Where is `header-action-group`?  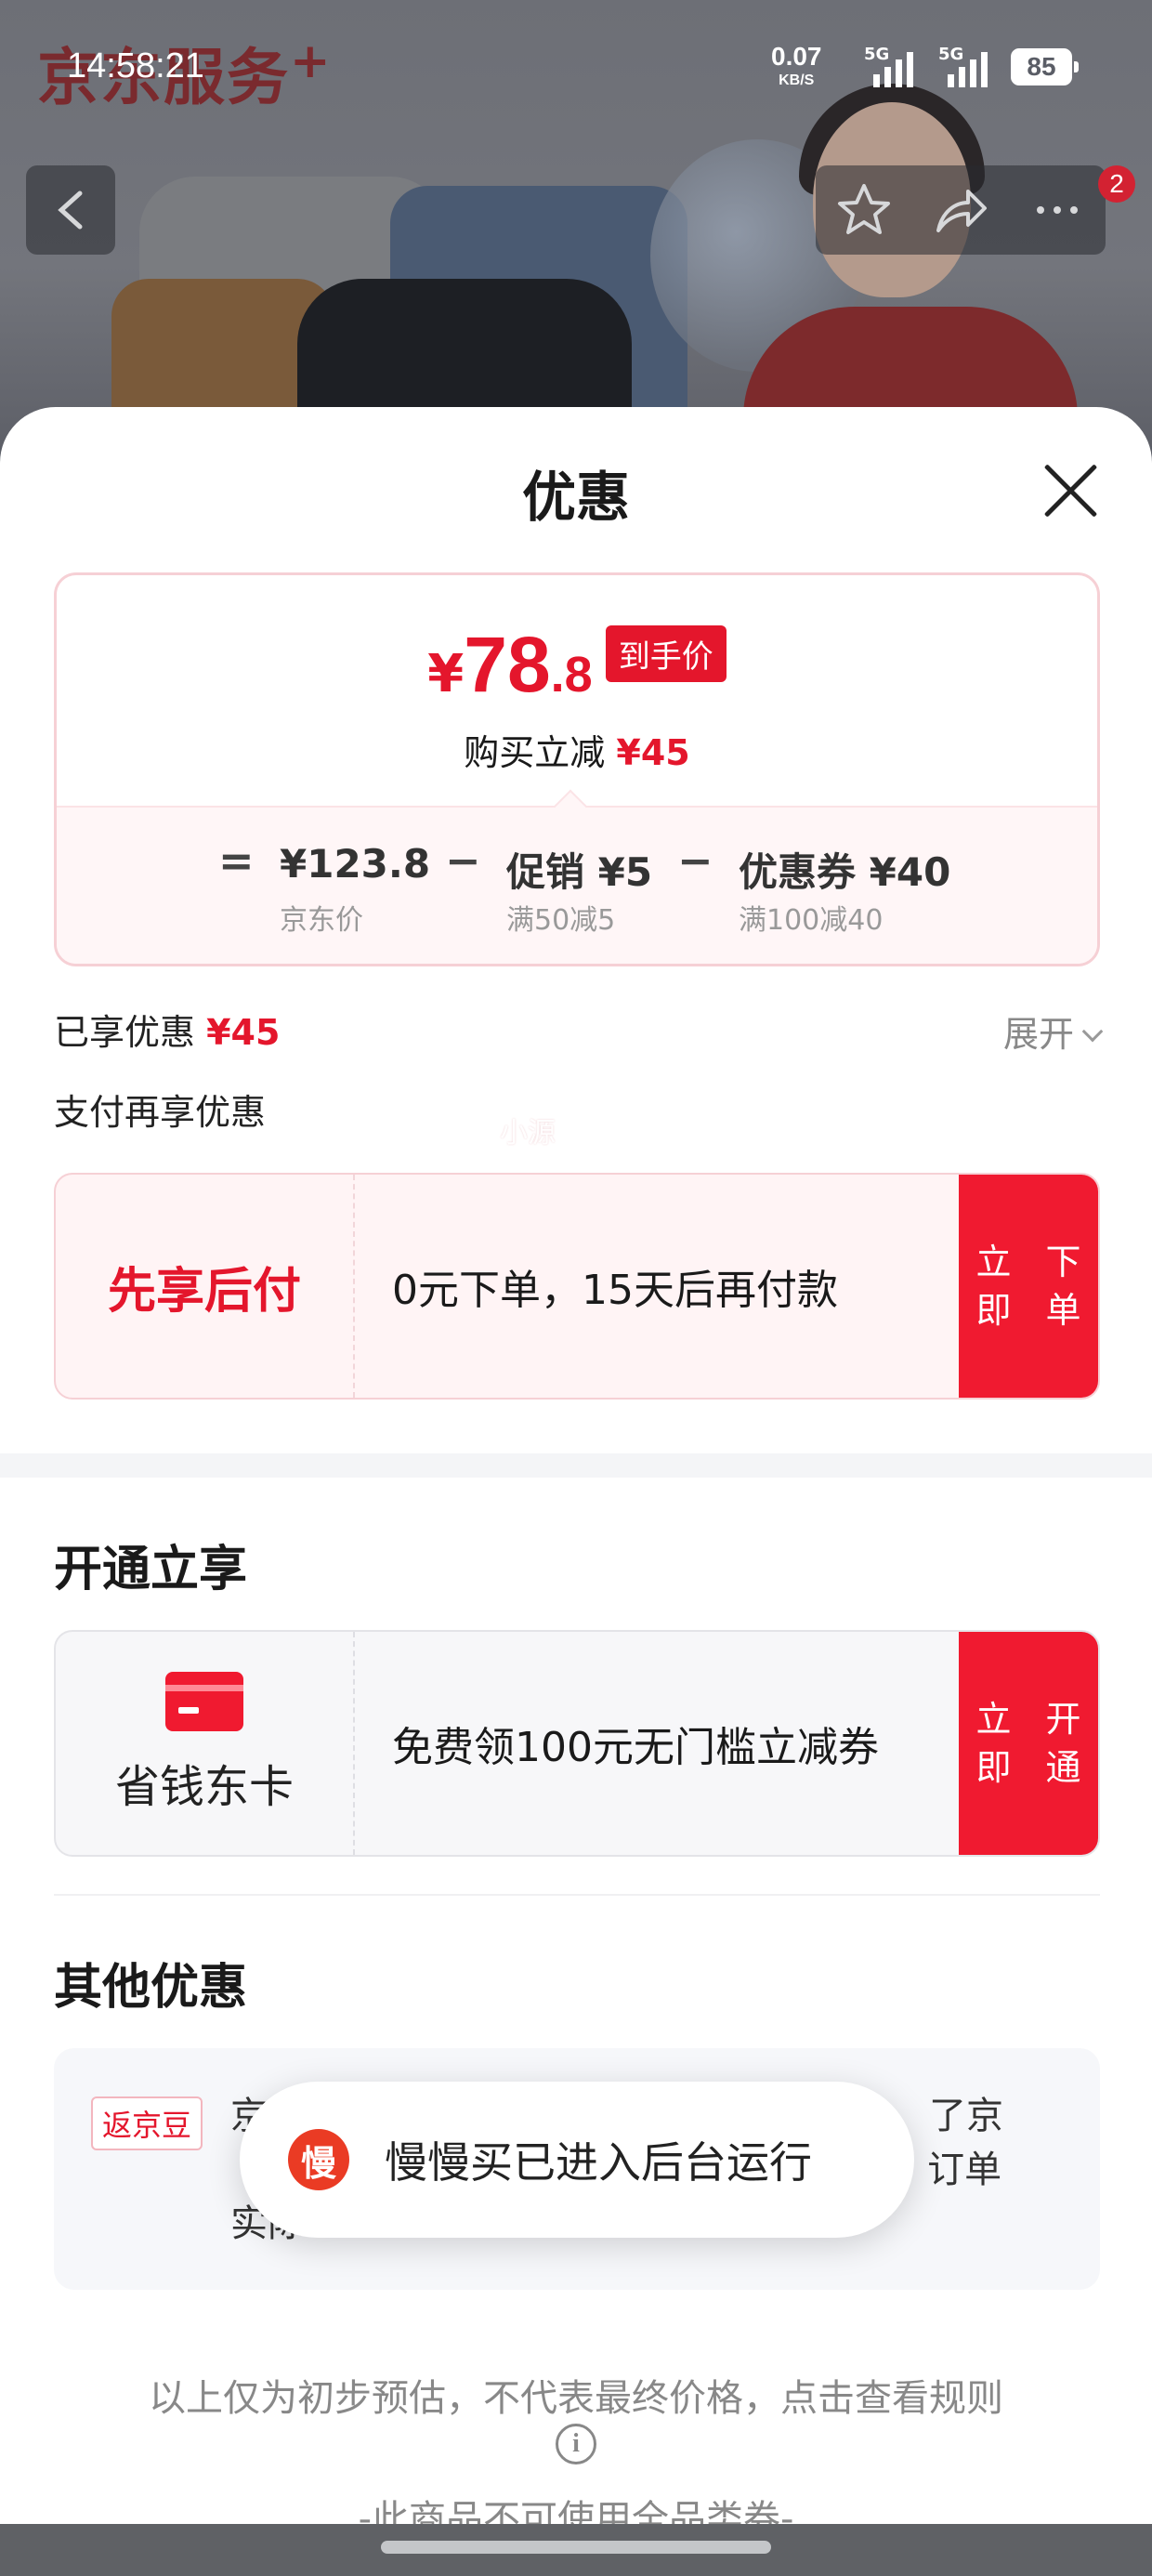 header-action-group is located at coordinates (961, 210).